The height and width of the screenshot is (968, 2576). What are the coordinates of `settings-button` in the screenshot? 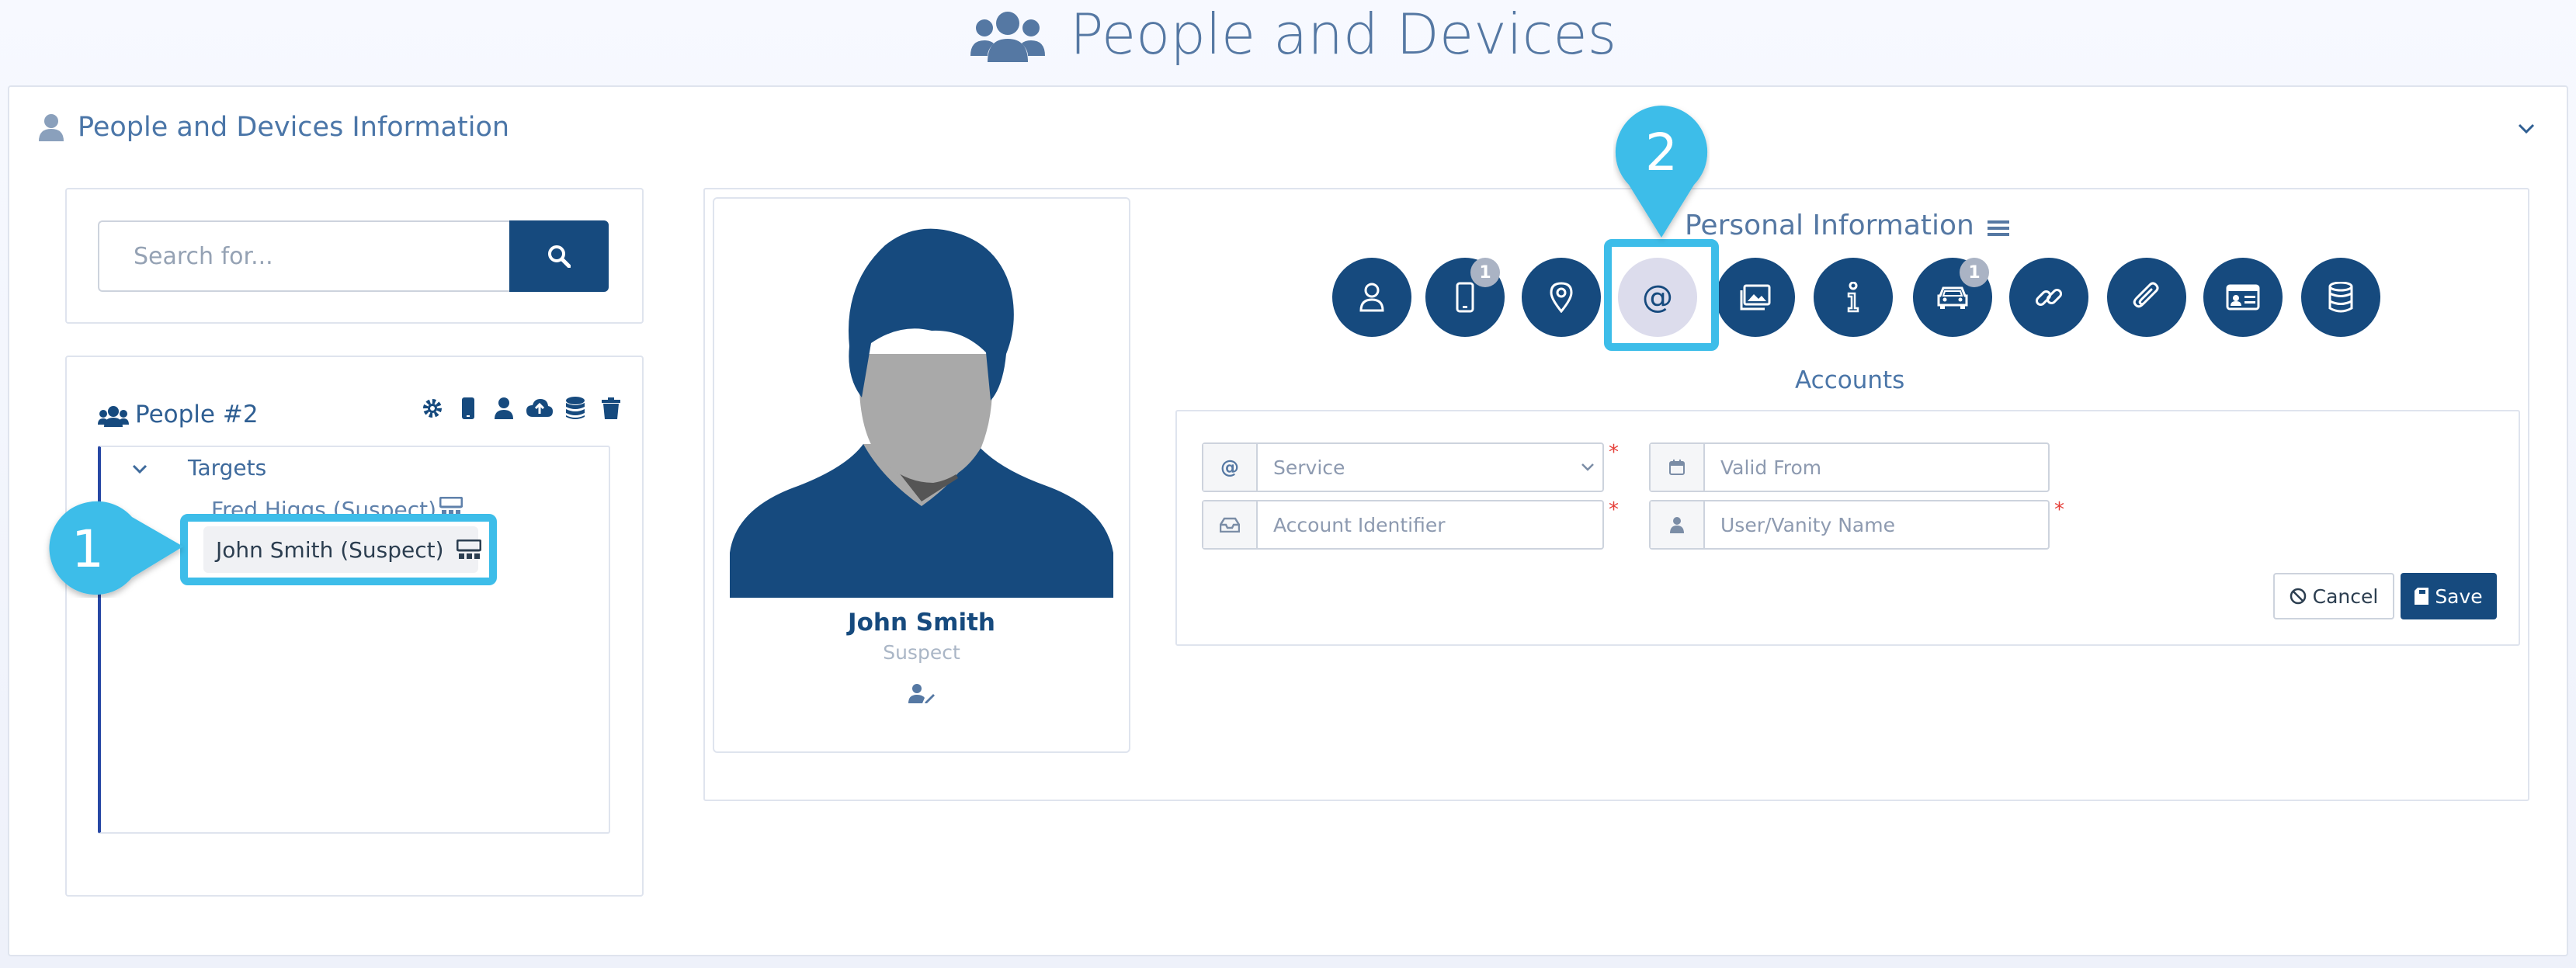 It's located at (432, 408).